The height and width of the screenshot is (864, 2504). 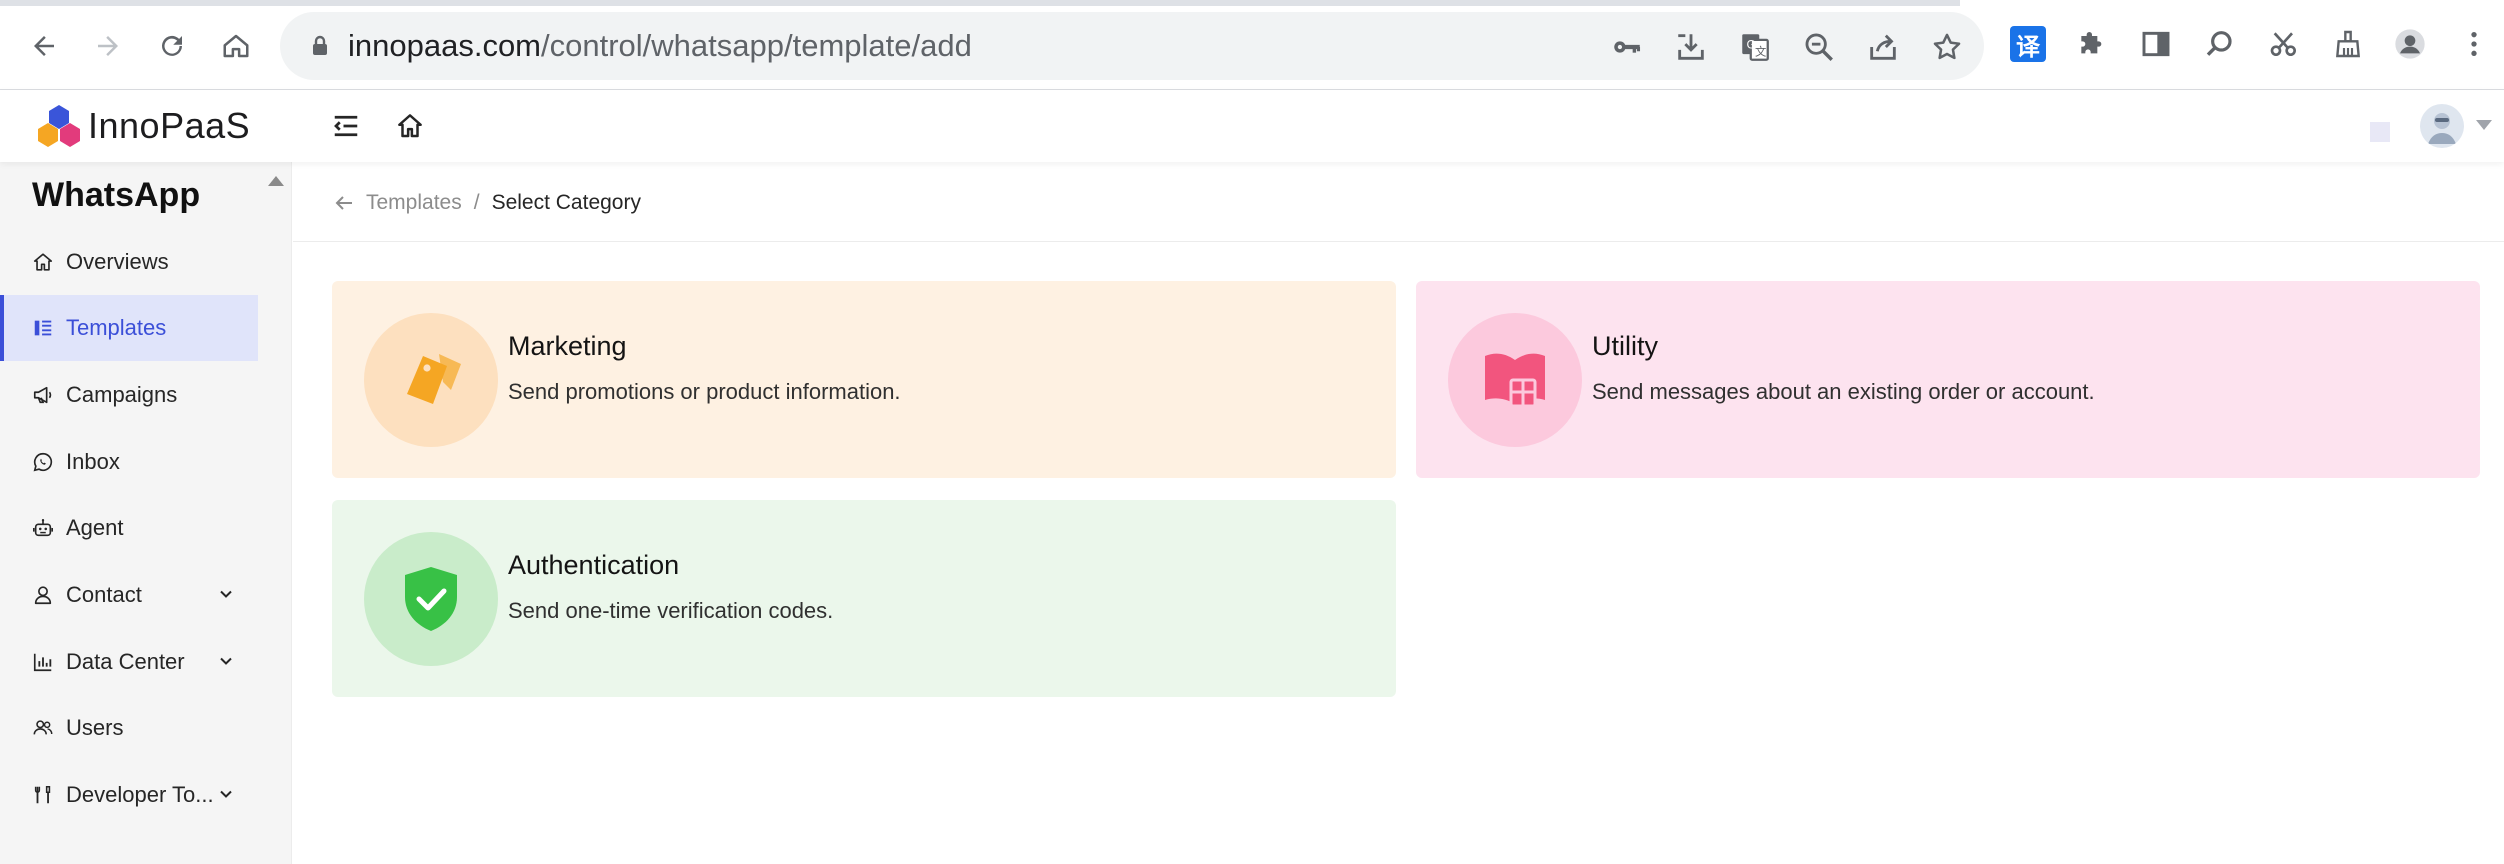 I want to click on breadcrumb: Templates / Select Category, so click(x=486, y=203).